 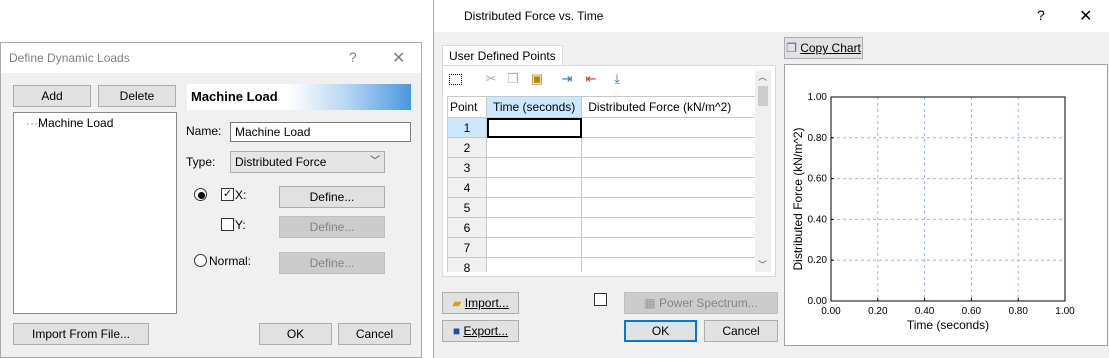 I want to click on table-row: 4, so click(x=601, y=187).